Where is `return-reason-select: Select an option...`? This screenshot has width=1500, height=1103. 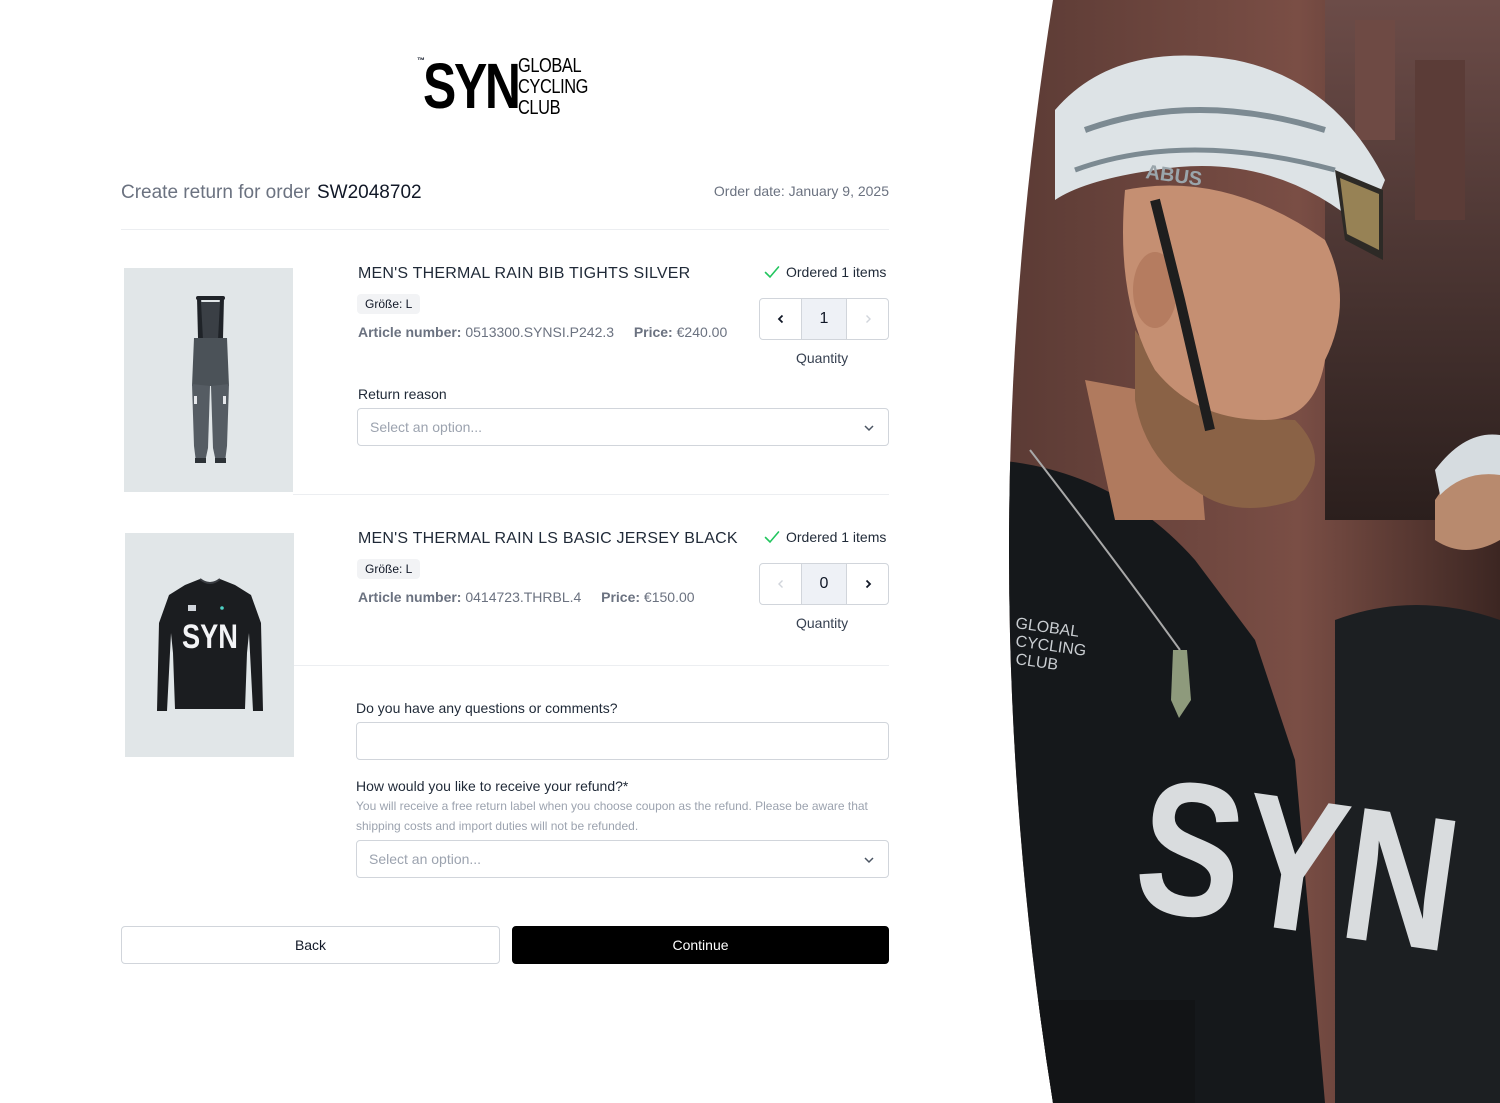 return-reason-select: Select an option... is located at coordinates (623, 427).